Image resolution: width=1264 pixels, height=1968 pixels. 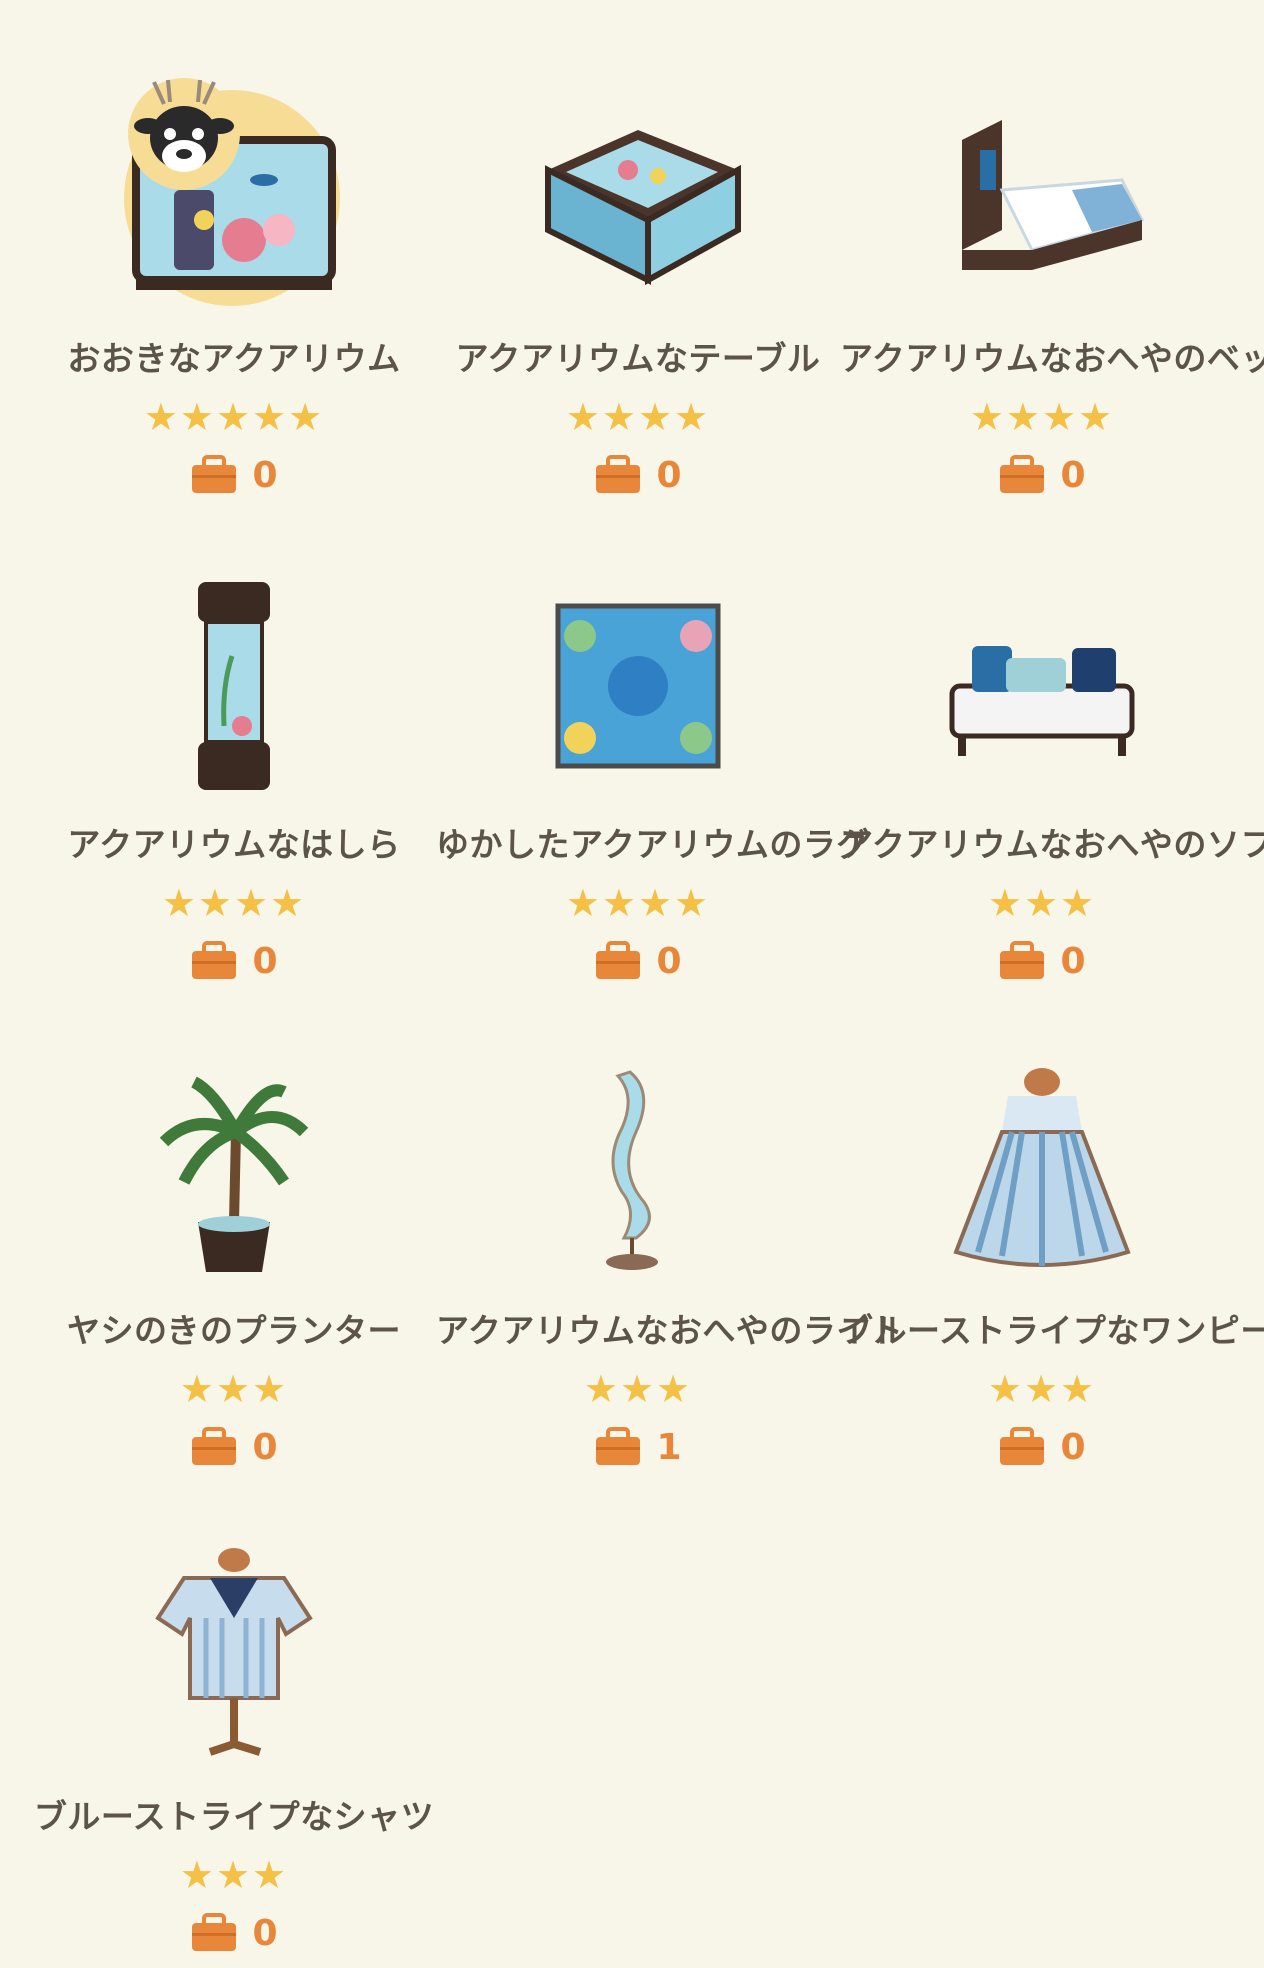 I want to click on item-name: アクアリウムなおへやのソファ, so click(x=1052, y=844).